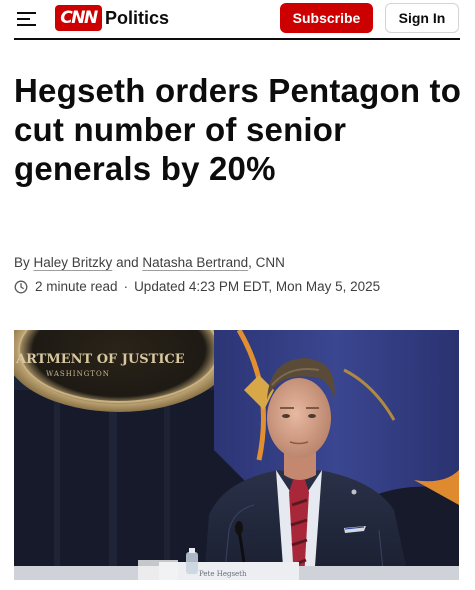  I want to click on sign-in-button: Sign In, so click(422, 18).